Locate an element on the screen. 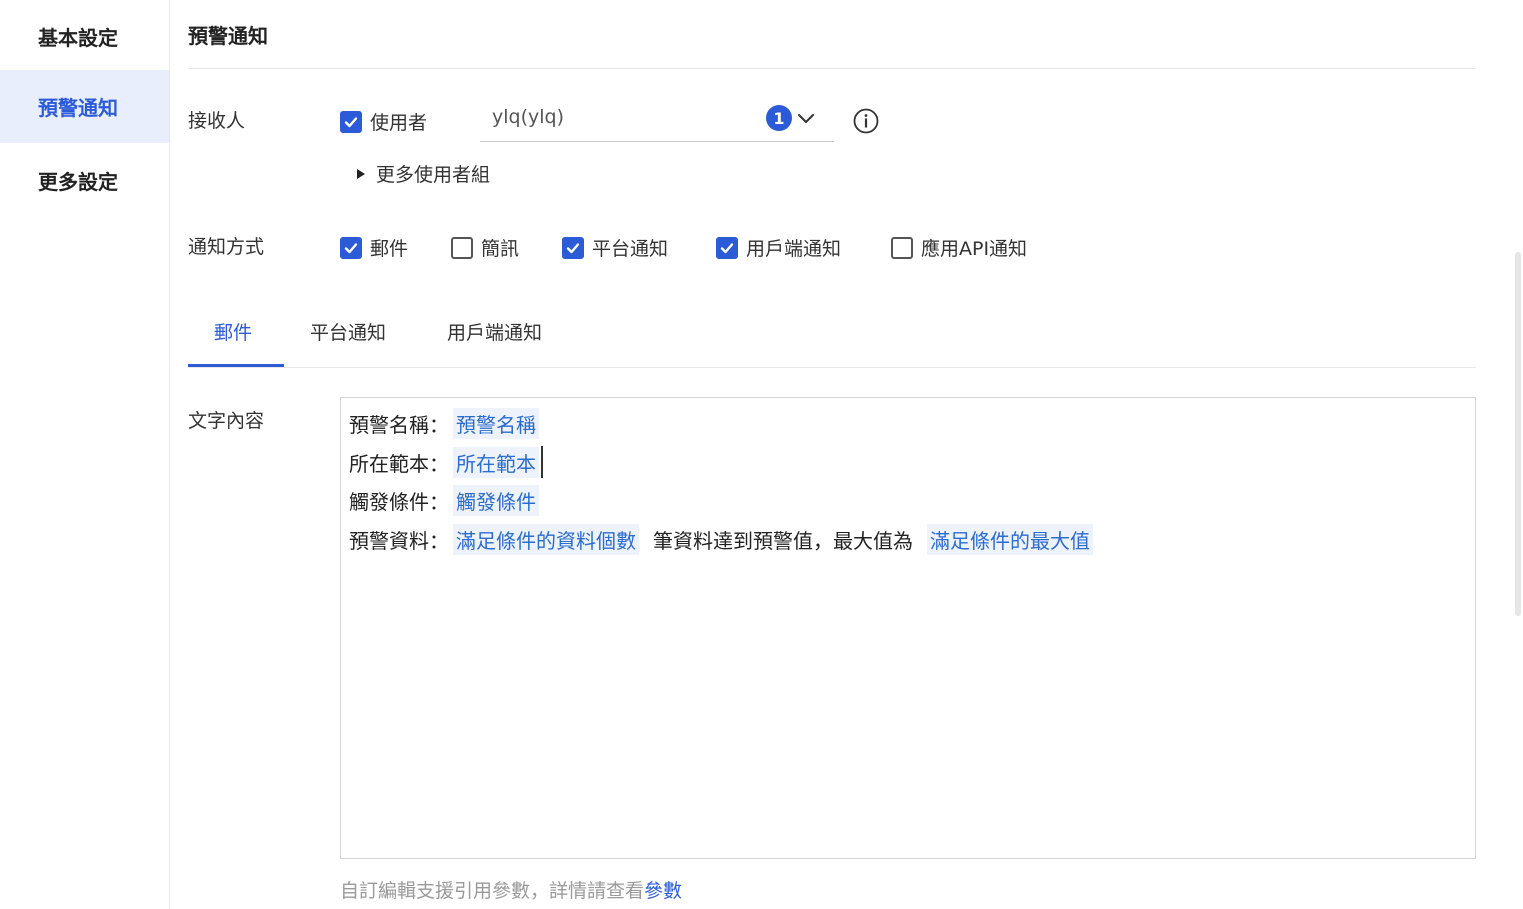 The width and height of the screenshot is (1523, 909). sidebar-item-basic-settings: 基本設定 is located at coordinates (84, 36).